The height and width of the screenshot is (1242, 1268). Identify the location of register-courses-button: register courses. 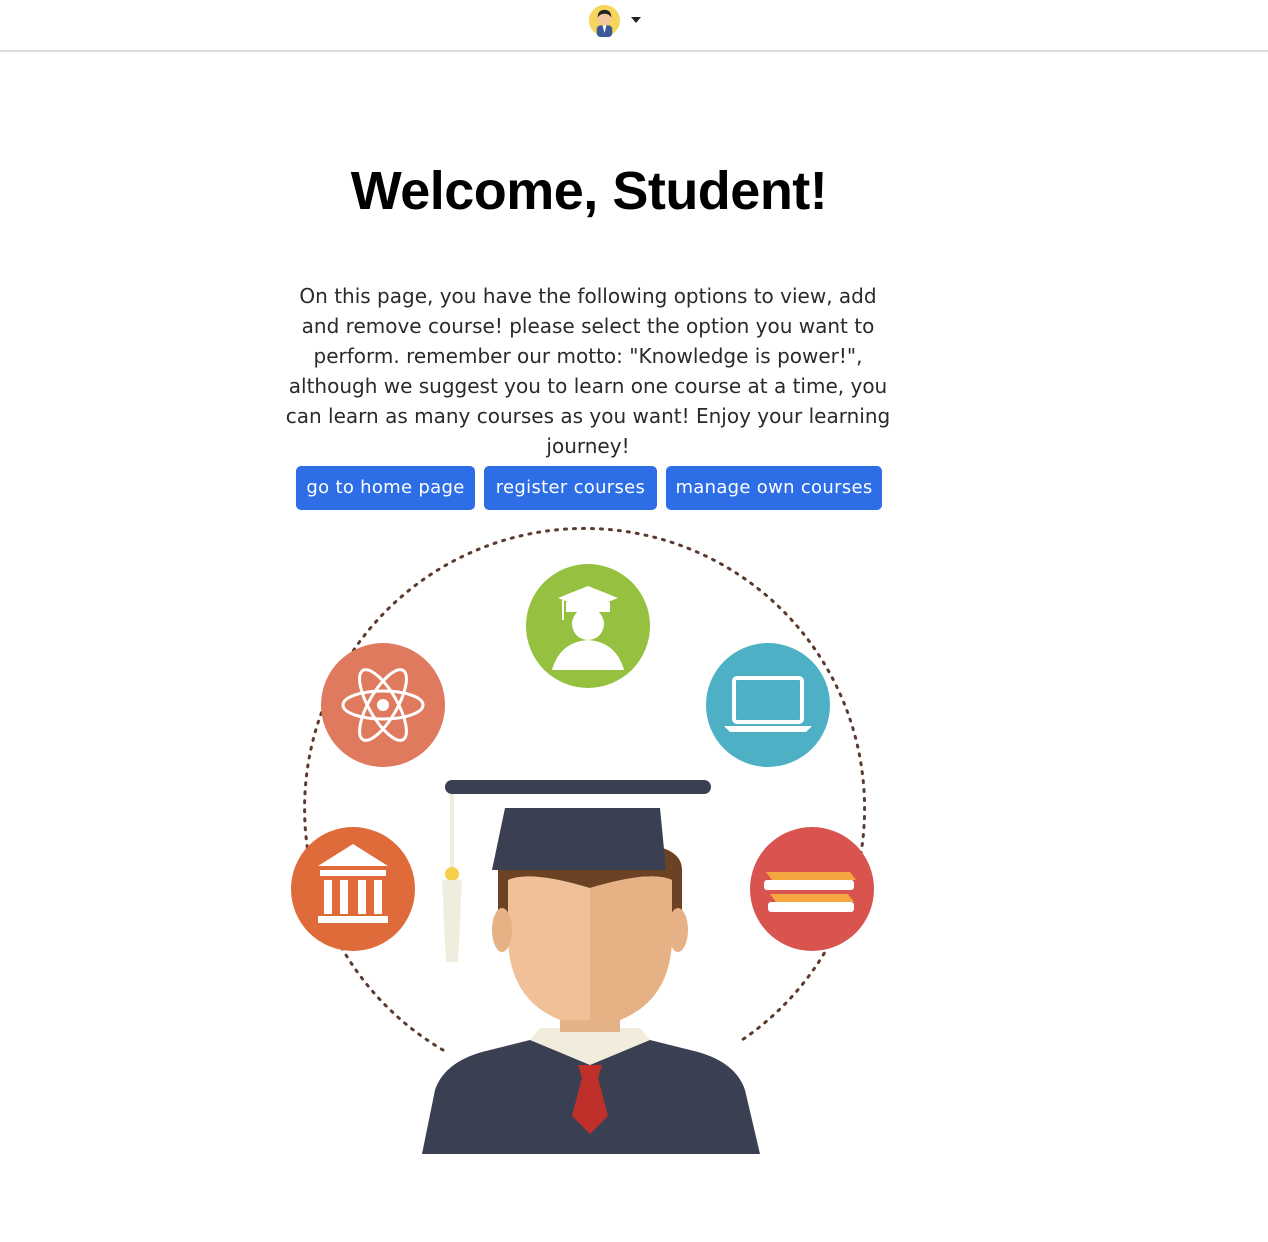
(570, 488).